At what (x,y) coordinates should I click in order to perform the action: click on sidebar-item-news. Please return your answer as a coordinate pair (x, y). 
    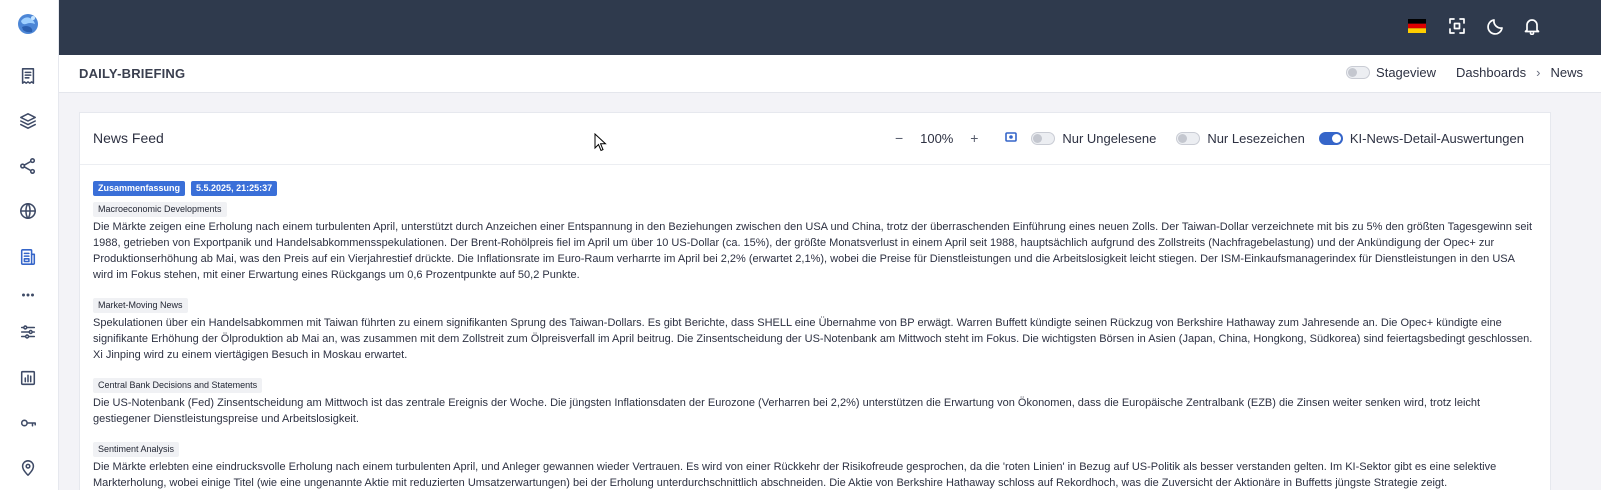
    Looking at the image, I should click on (28, 257).